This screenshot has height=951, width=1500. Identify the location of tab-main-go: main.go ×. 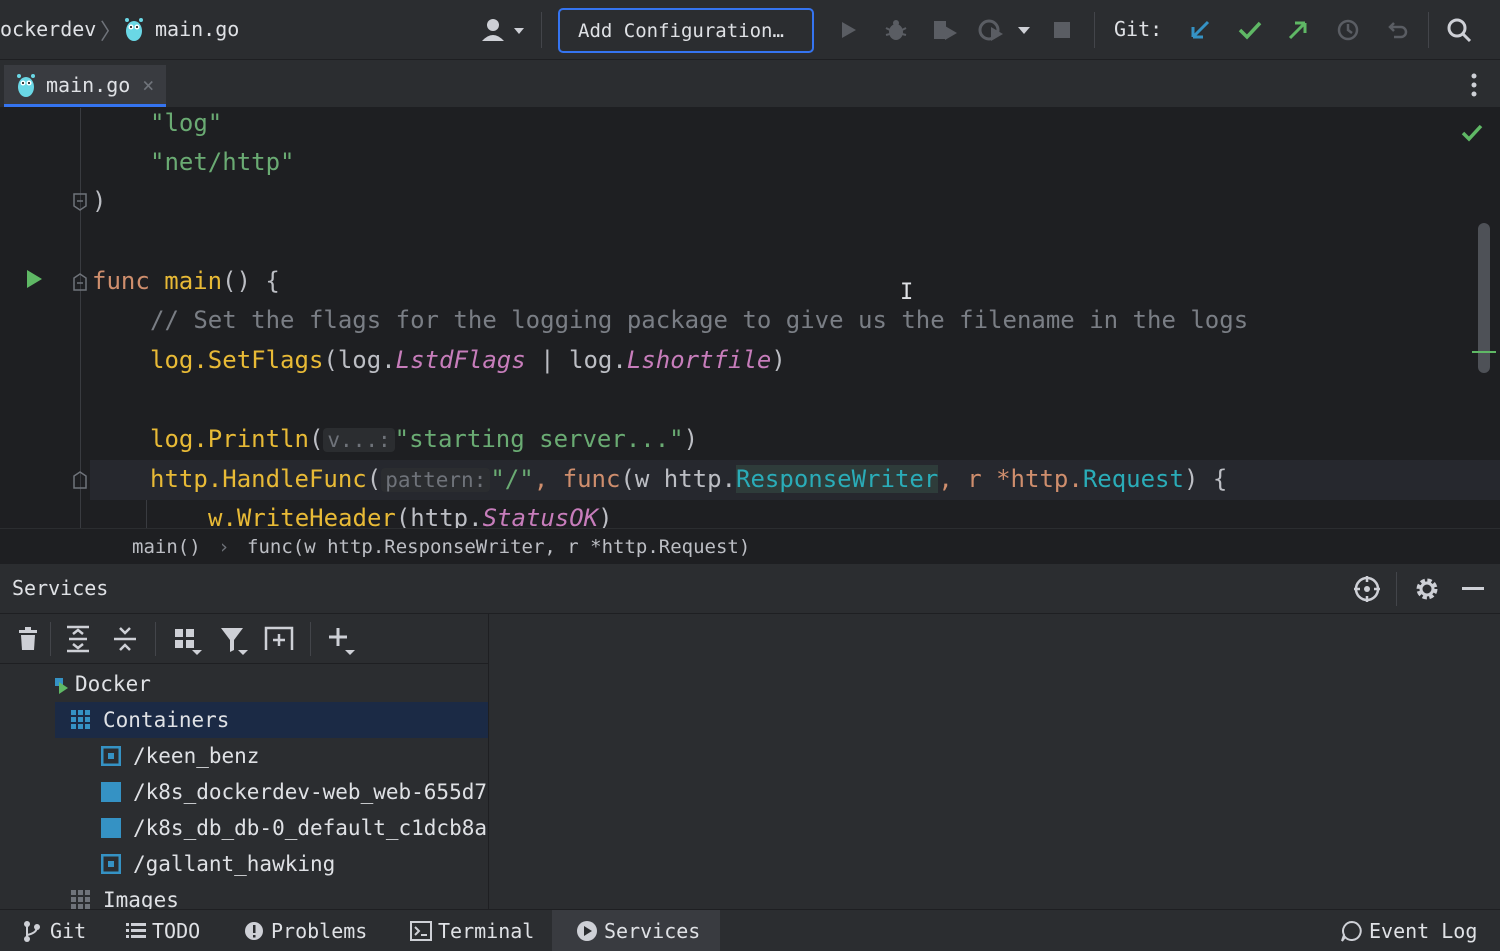
(85, 86).